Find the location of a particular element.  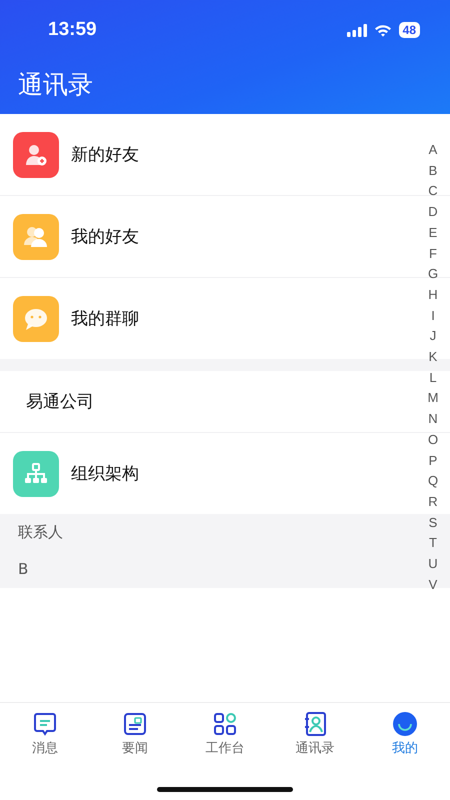

wifi-icon is located at coordinates (383, 30).